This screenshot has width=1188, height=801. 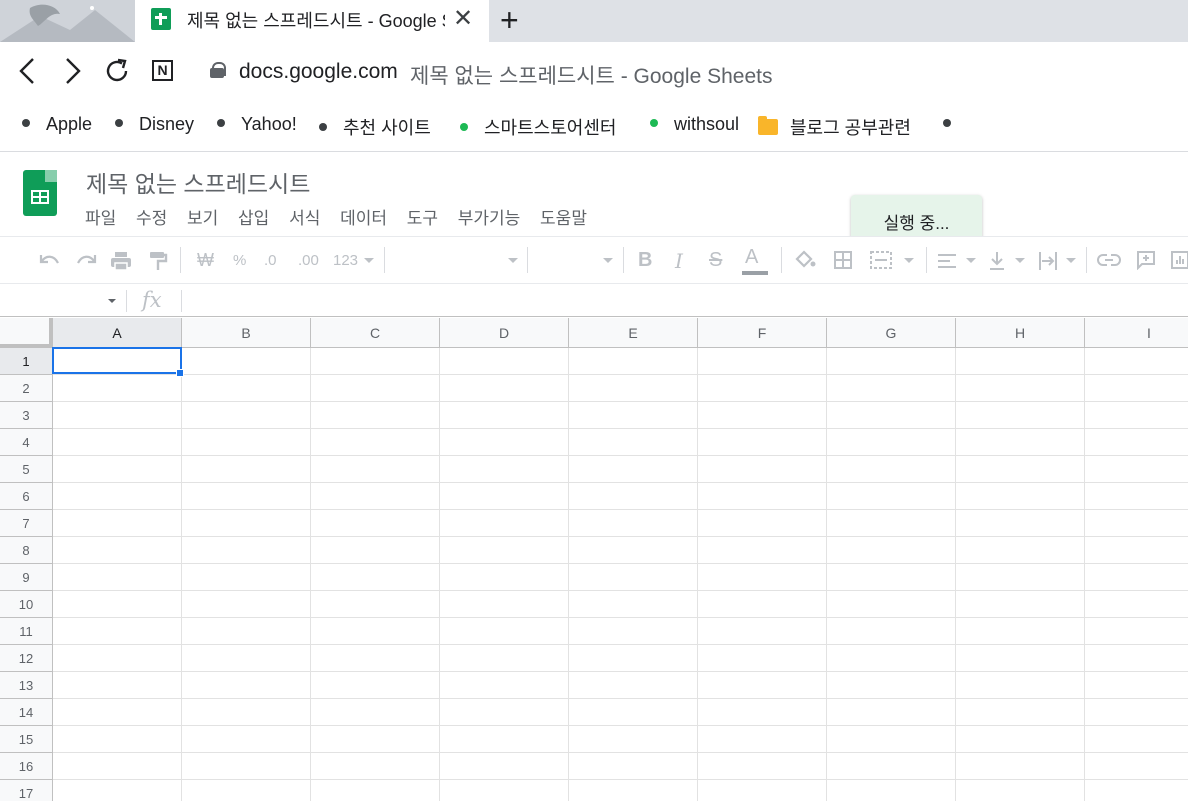 I want to click on row-header-9: 9, so click(x=26, y=577).